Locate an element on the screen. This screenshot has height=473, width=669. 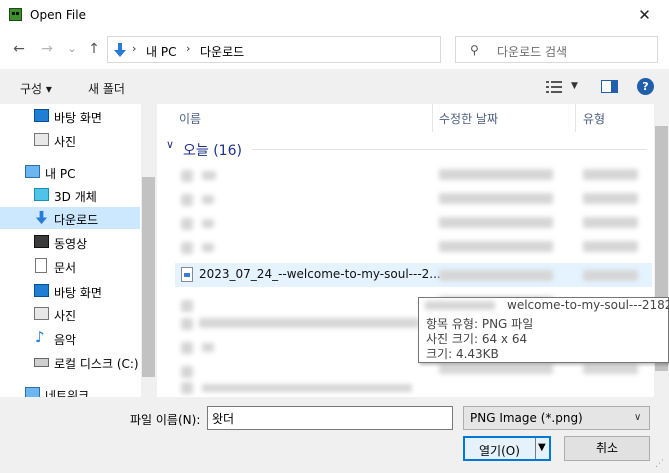
sidebar-item-pc: 내 PC is located at coordinates (70, 172).